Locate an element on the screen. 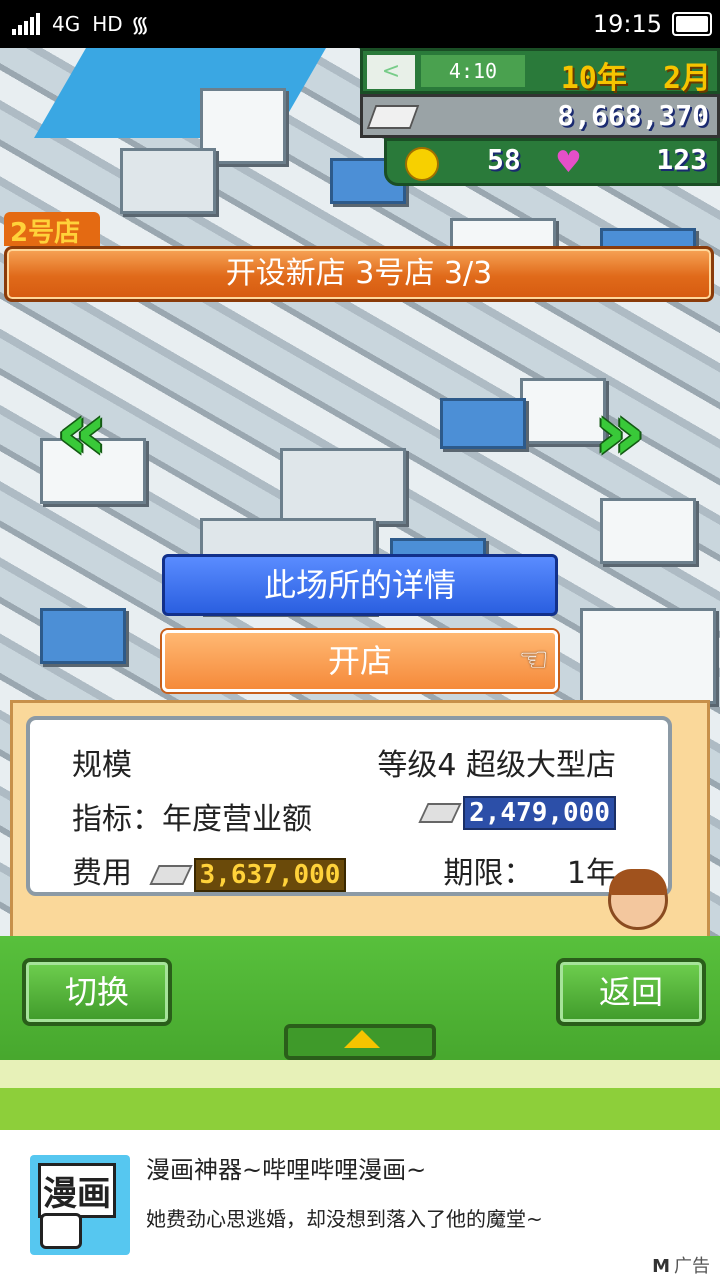 This screenshot has height=1280, width=720. next-location-arrow-icon: » is located at coordinates (631, 432).